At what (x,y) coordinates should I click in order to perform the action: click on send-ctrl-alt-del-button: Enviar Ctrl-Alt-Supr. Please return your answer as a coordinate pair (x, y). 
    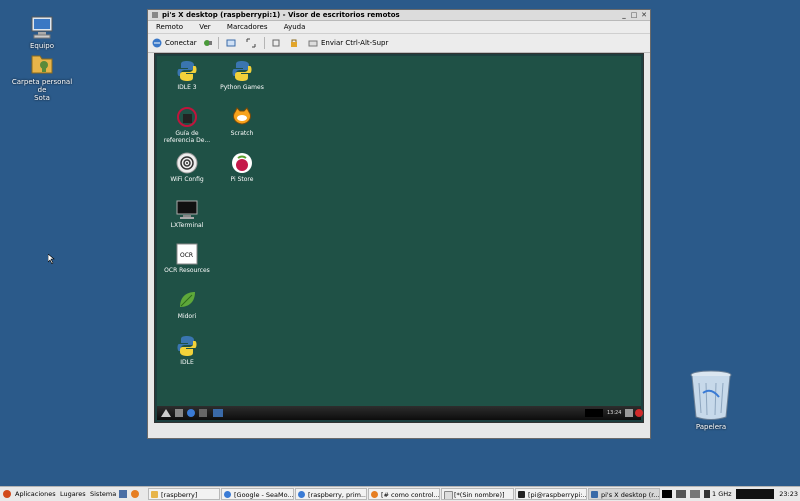
    Looking at the image, I should click on (348, 43).